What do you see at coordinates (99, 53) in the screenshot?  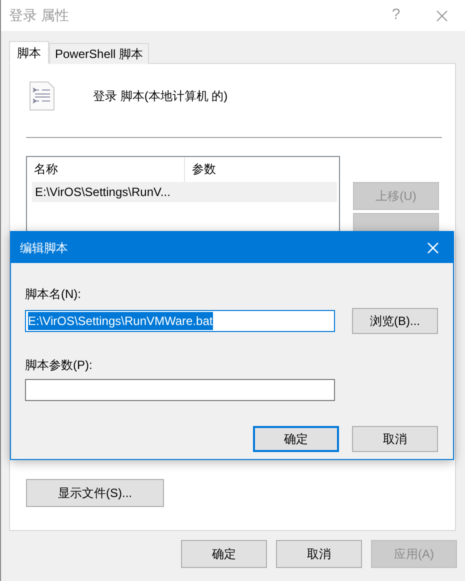 I see `tab: PowerShell 脚本` at bounding box center [99, 53].